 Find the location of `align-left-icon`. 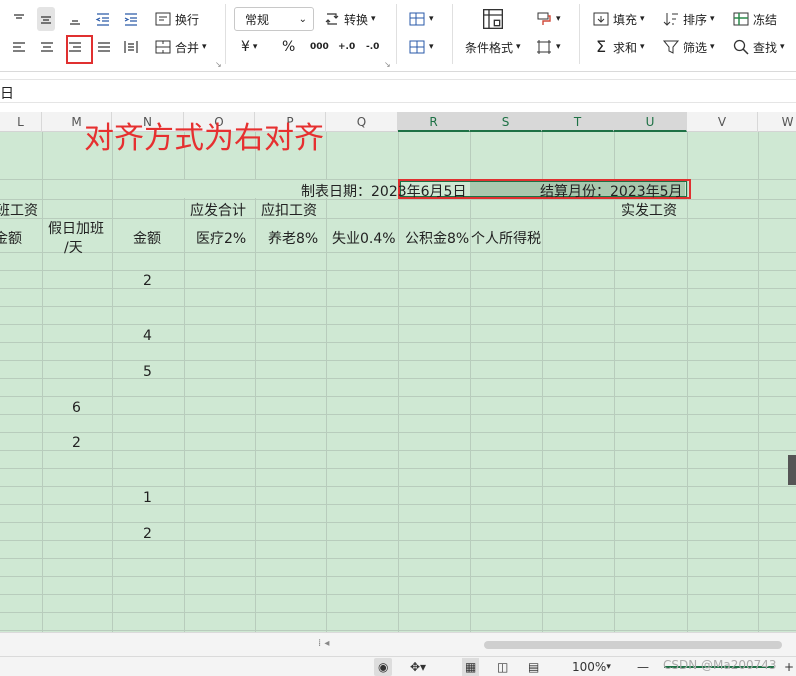

align-left-icon is located at coordinates (19, 47).